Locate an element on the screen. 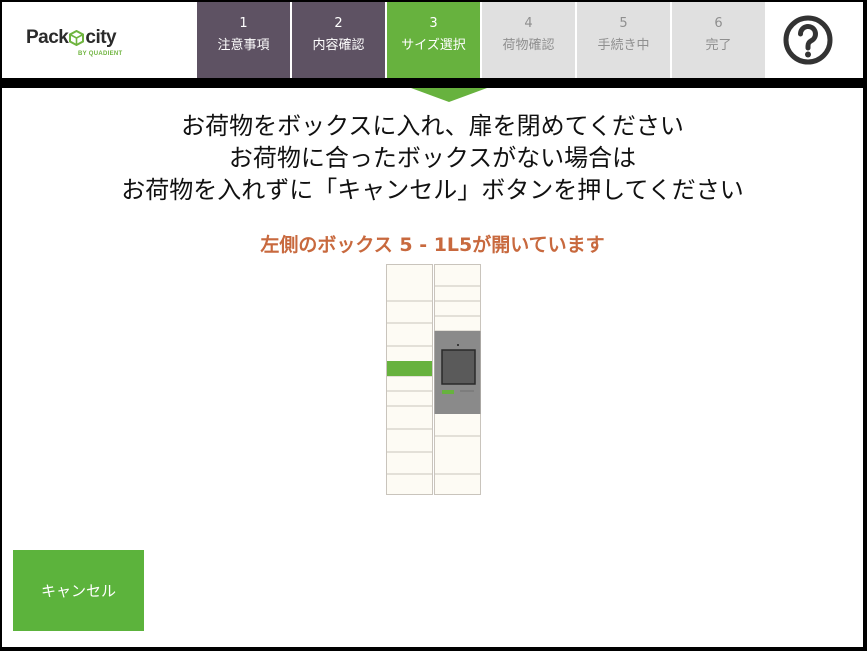 This screenshot has width=867, height=651. step-6: 6 完了 is located at coordinates (718, 40).